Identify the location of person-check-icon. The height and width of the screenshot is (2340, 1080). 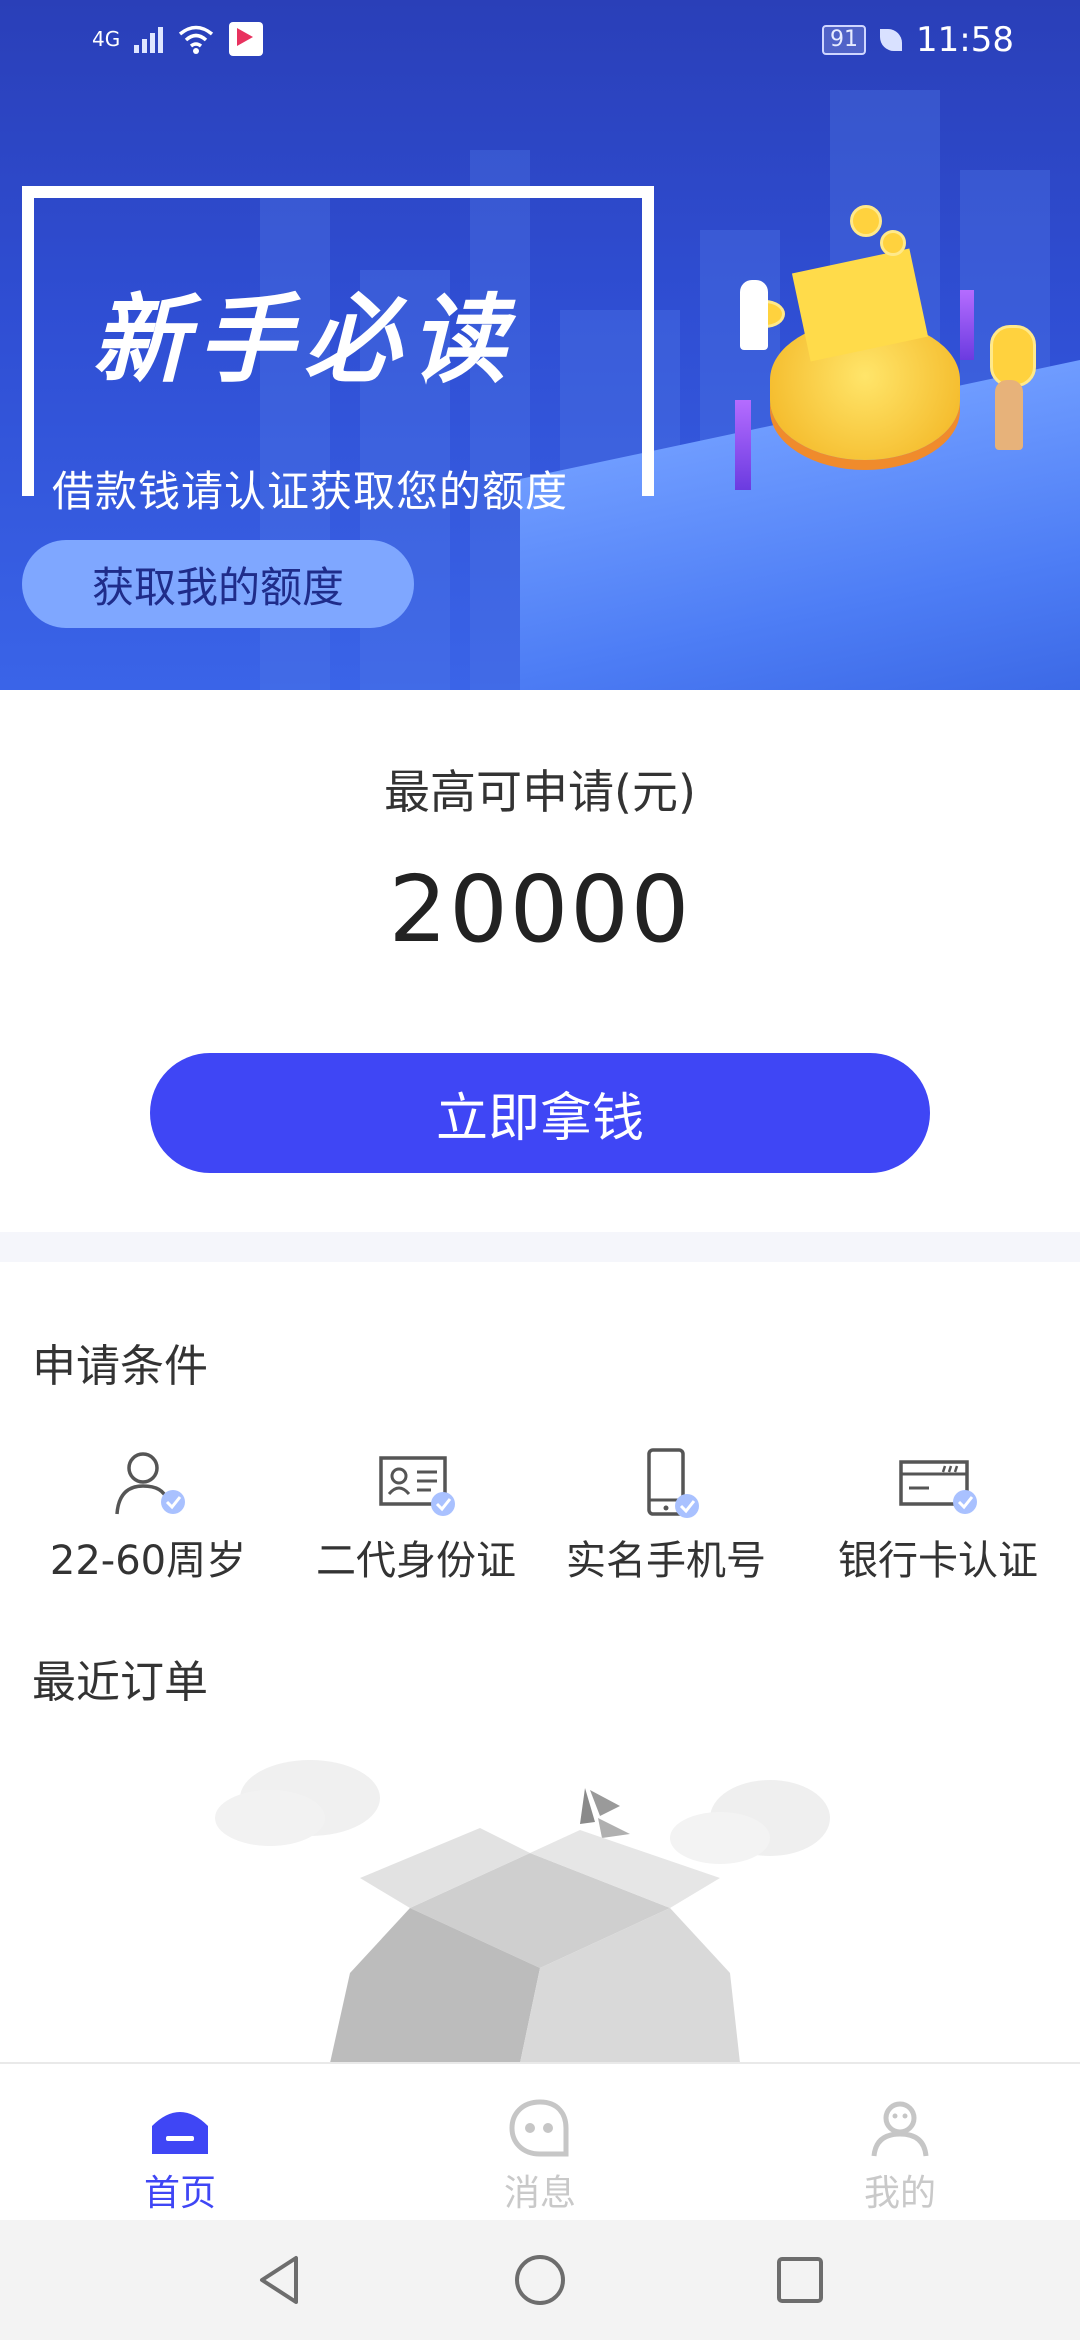
(148, 1484).